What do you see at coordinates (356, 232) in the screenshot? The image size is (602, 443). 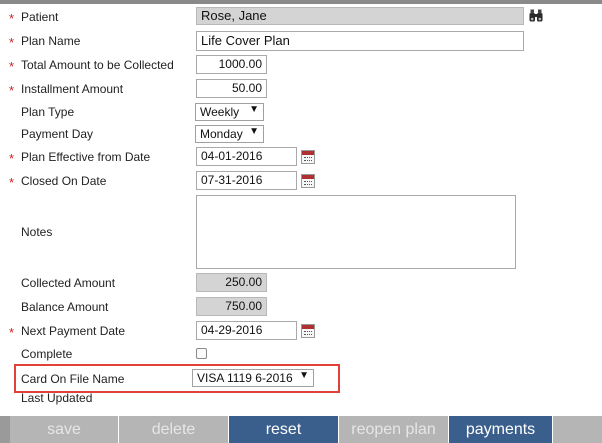 I see `notes-textarea` at bounding box center [356, 232].